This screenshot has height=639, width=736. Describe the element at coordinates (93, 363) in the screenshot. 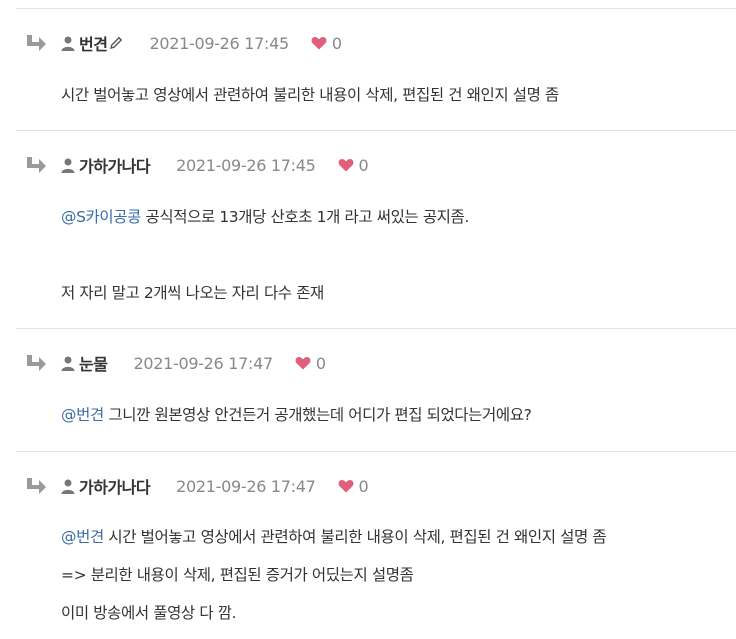

I see `author-name: 눈물` at that location.